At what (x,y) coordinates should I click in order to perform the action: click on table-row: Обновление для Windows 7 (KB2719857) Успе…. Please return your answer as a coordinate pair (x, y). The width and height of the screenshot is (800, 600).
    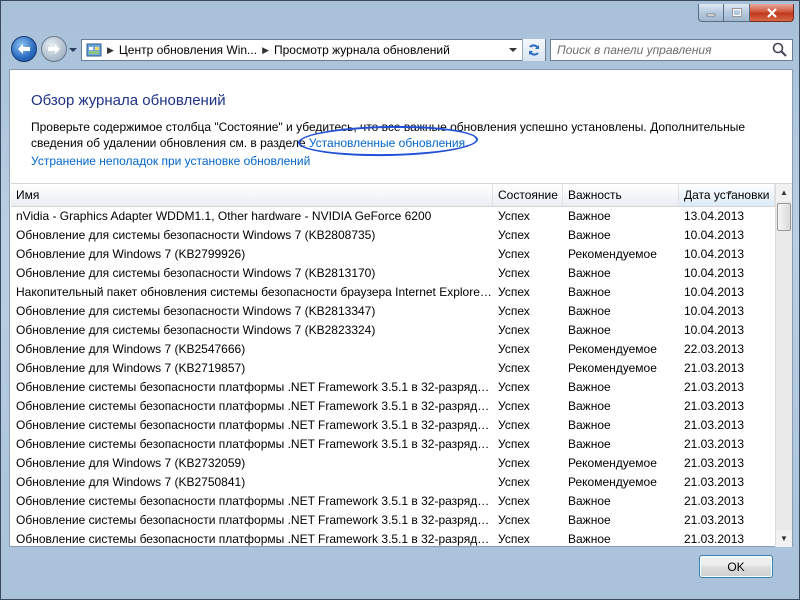
    Looking at the image, I should click on (393, 368).